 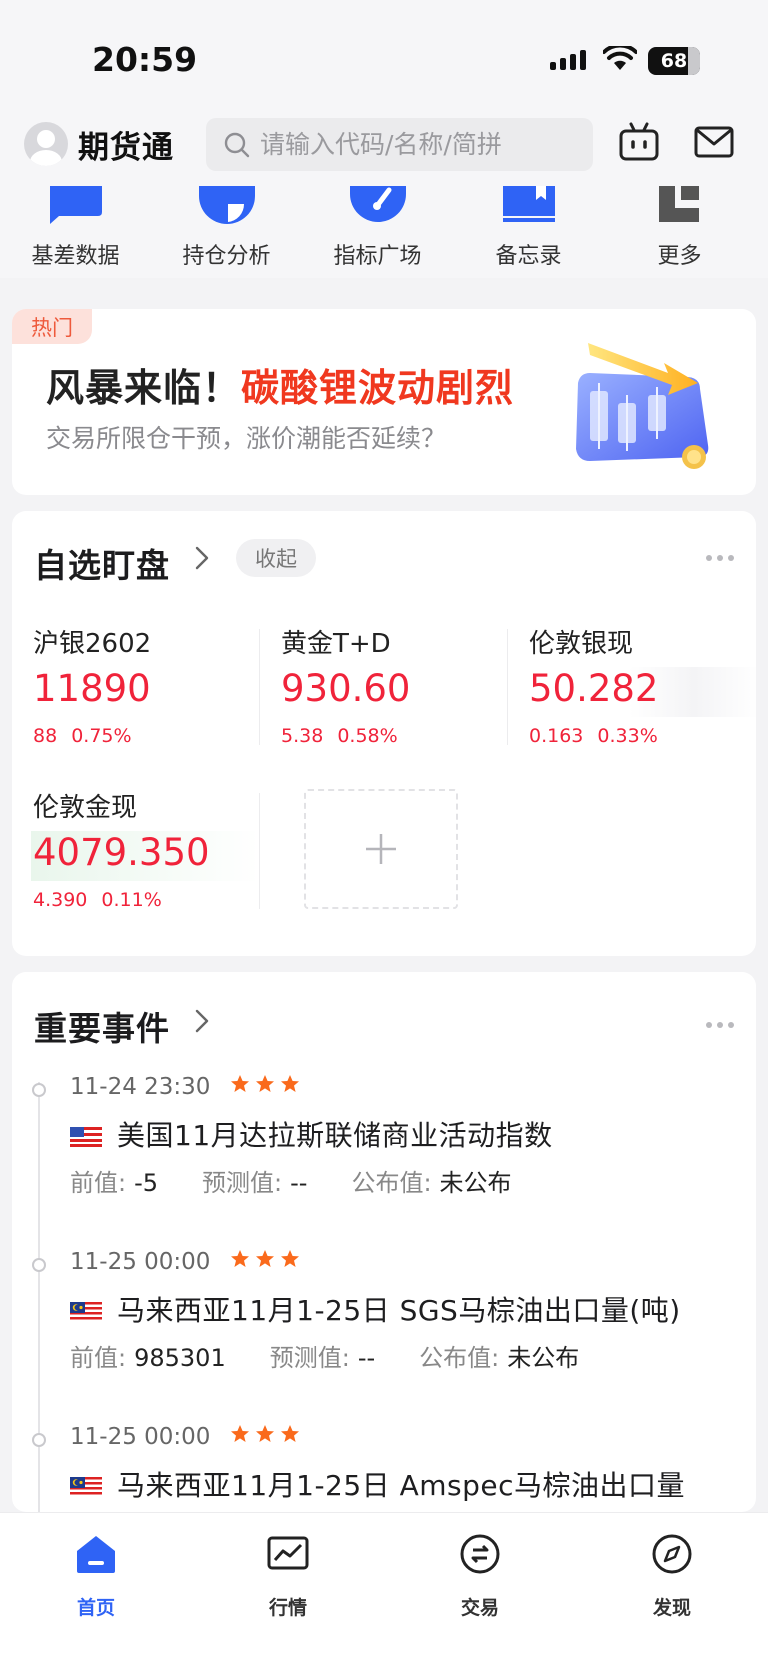 I want to click on quote-london-silver: 伦敦银现 50.282 0.163 0.33%, so click(x=645, y=688).